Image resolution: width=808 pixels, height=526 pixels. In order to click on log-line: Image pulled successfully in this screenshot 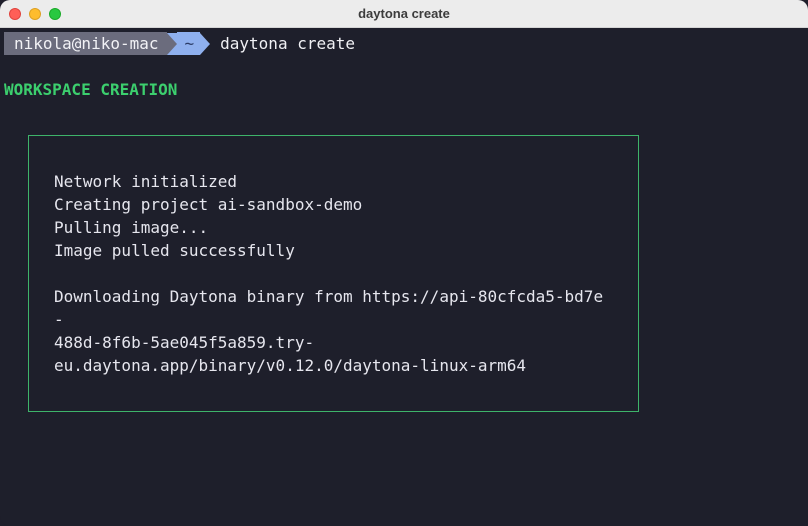, I will do `click(174, 250)`.